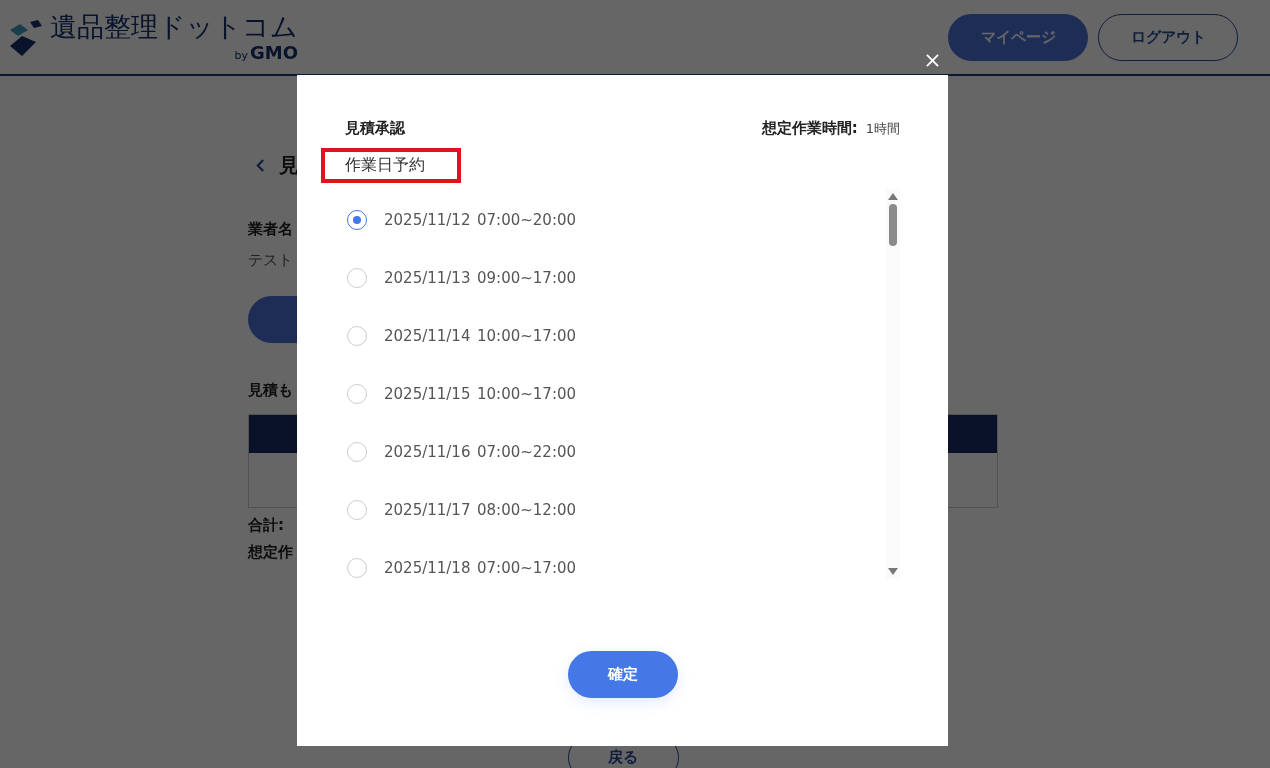 Image resolution: width=1270 pixels, height=768 pixels. I want to click on estimate-label: 見積も, so click(270, 390).